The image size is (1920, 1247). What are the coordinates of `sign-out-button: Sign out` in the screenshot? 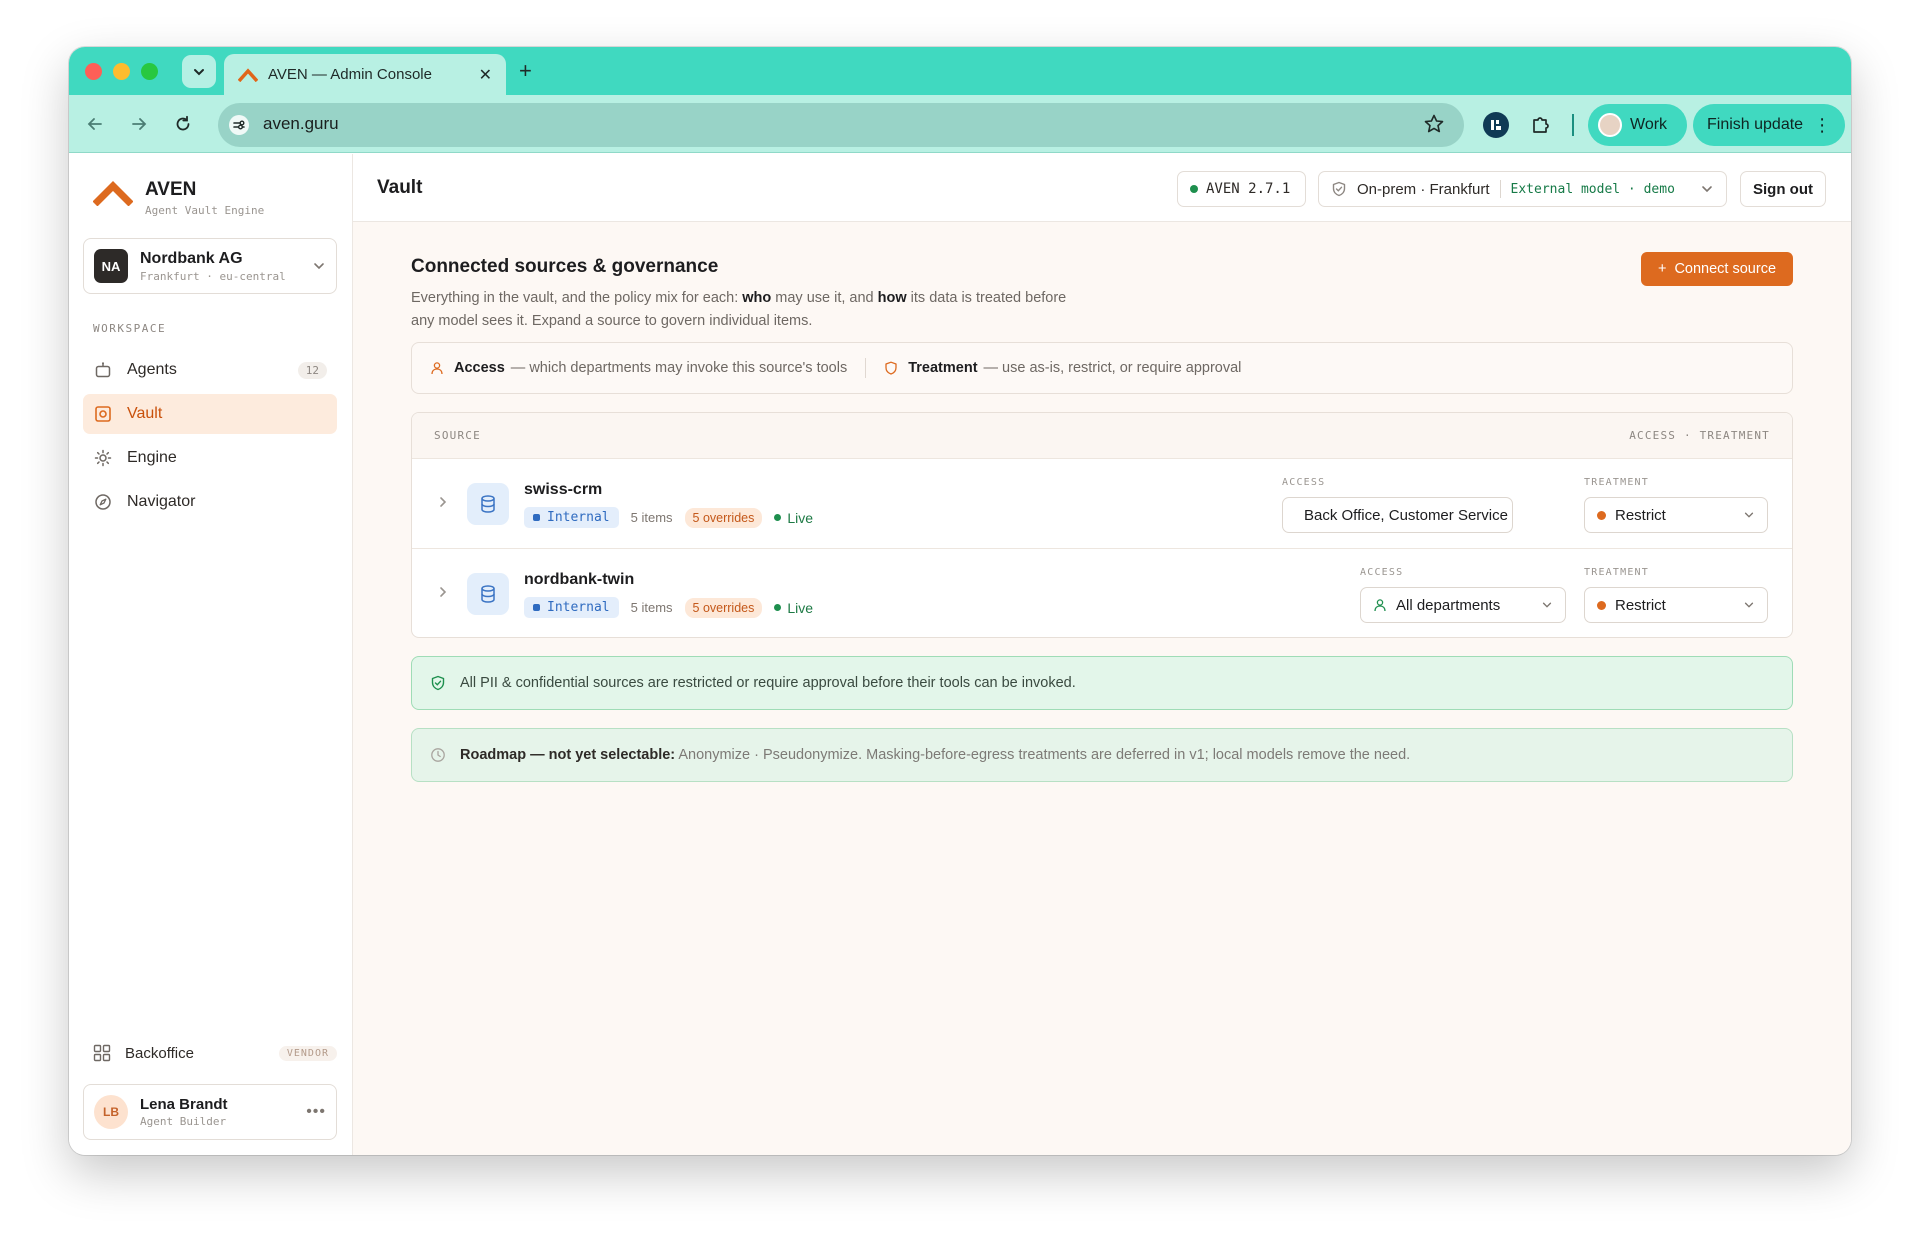 It's located at (1783, 189).